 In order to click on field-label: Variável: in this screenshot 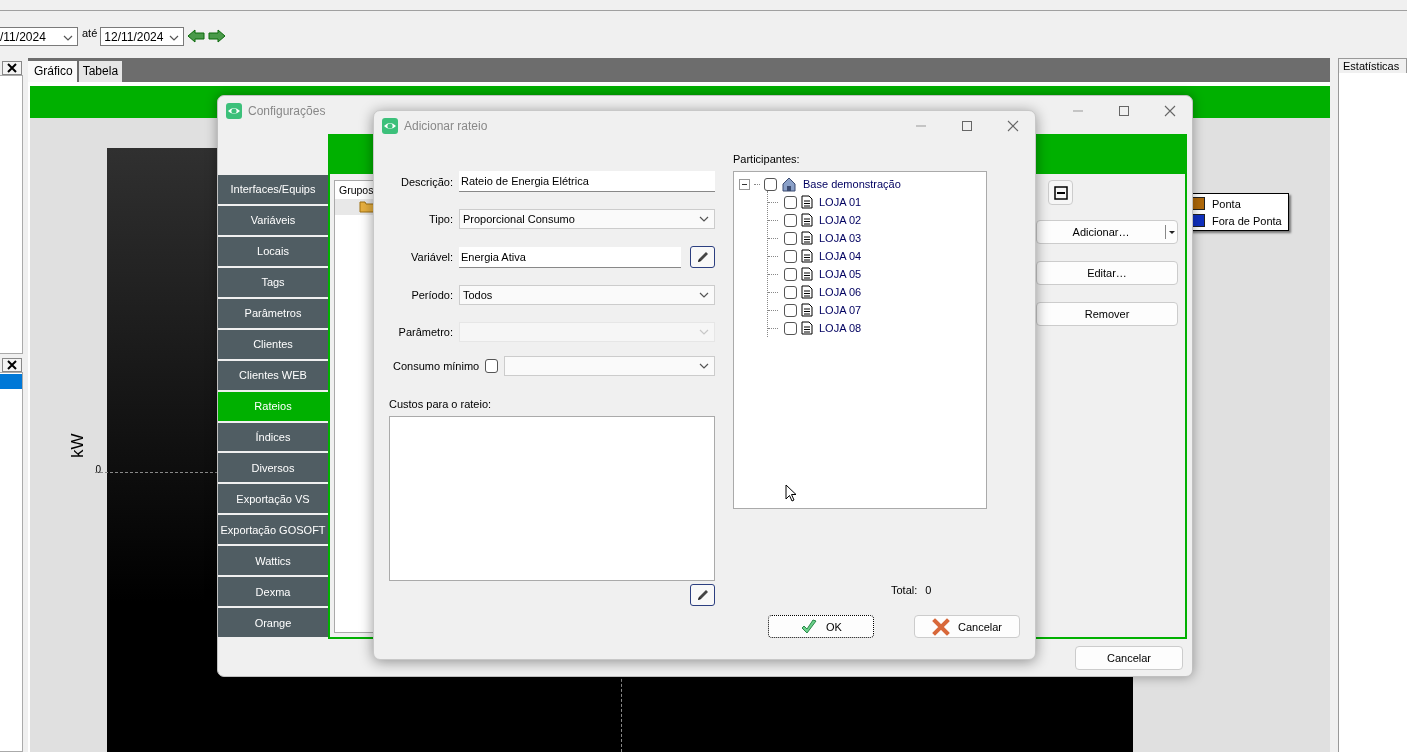, I will do `click(431, 257)`.